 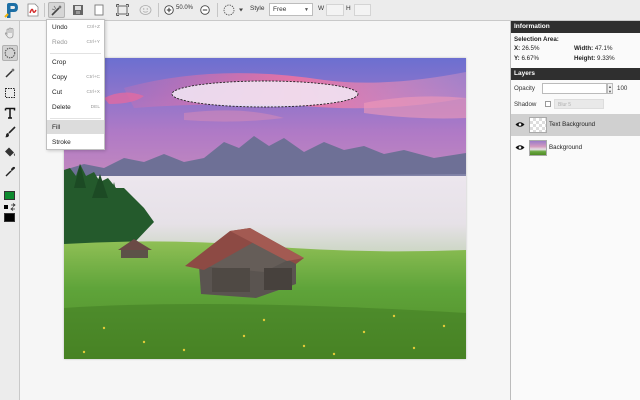 What do you see at coordinates (603, 48) in the screenshot?
I see `width-value: 47.1%` at bounding box center [603, 48].